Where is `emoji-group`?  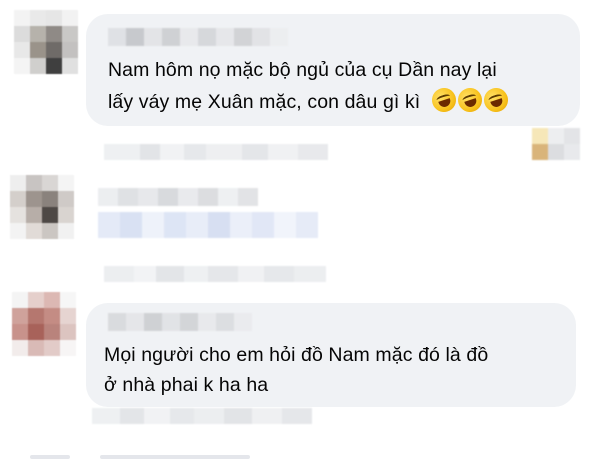 emoji-group is located at coordinates (469, 100).